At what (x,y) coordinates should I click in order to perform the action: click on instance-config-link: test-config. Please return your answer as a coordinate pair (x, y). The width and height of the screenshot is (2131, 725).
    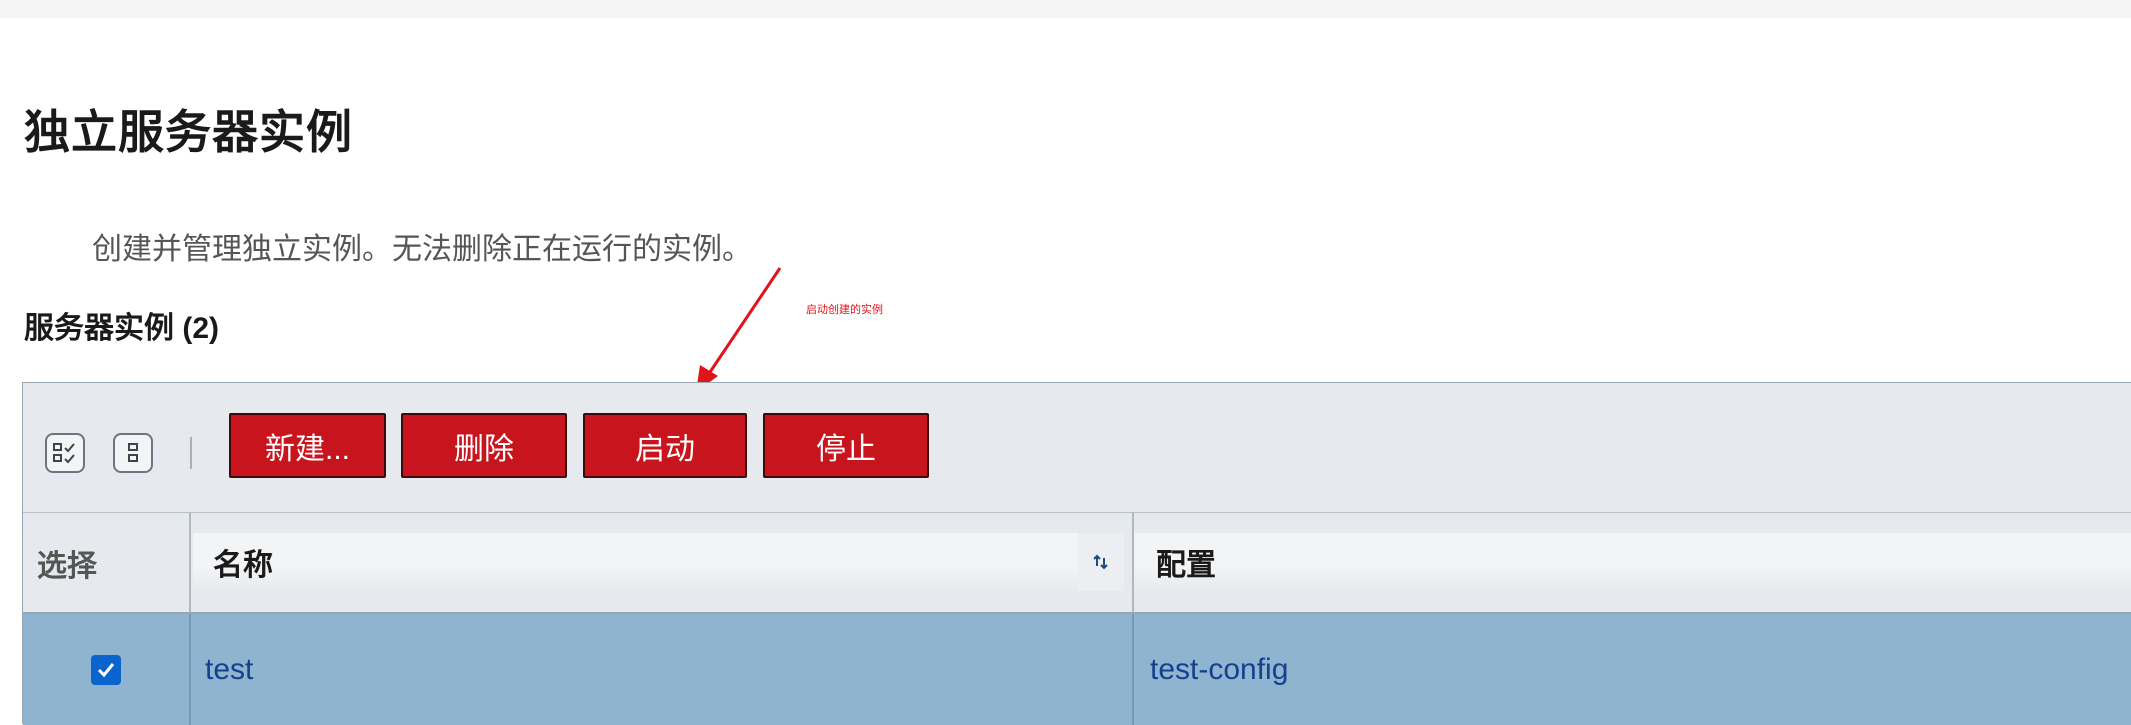
    Looking at the image, I should click on (1219, 669).